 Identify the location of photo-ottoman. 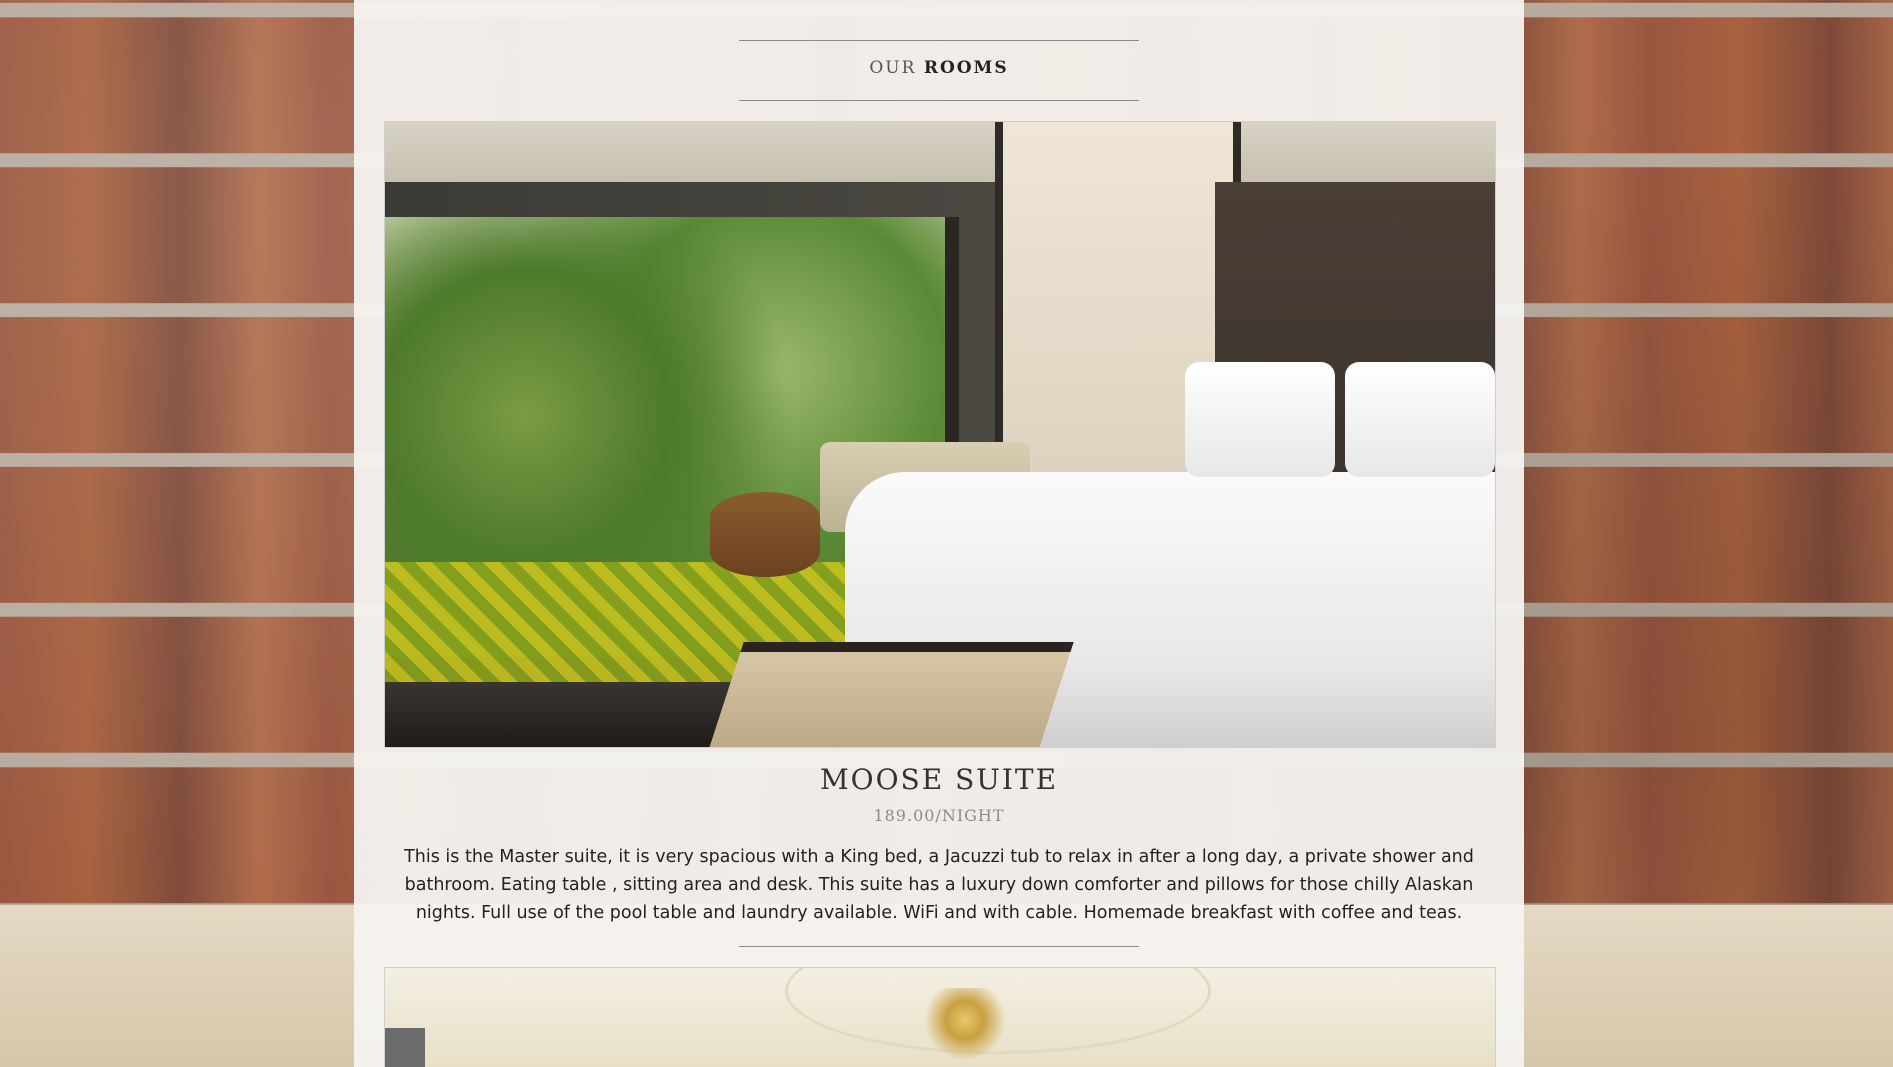
(765, 534).